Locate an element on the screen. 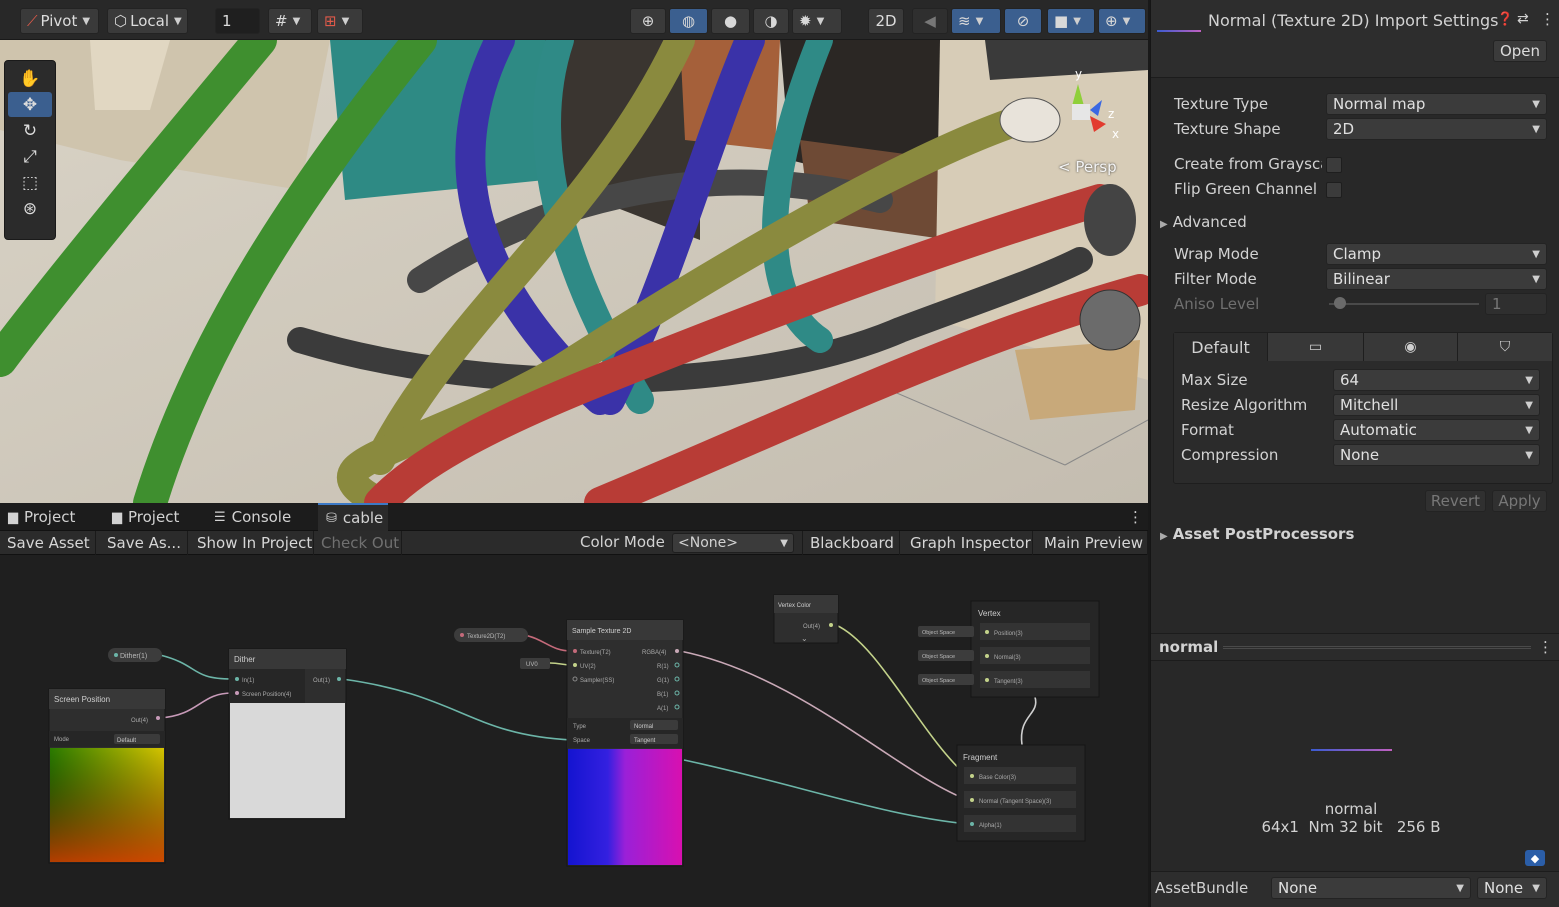  move-tool-button: ✥ is located at coordinates (30, 104).